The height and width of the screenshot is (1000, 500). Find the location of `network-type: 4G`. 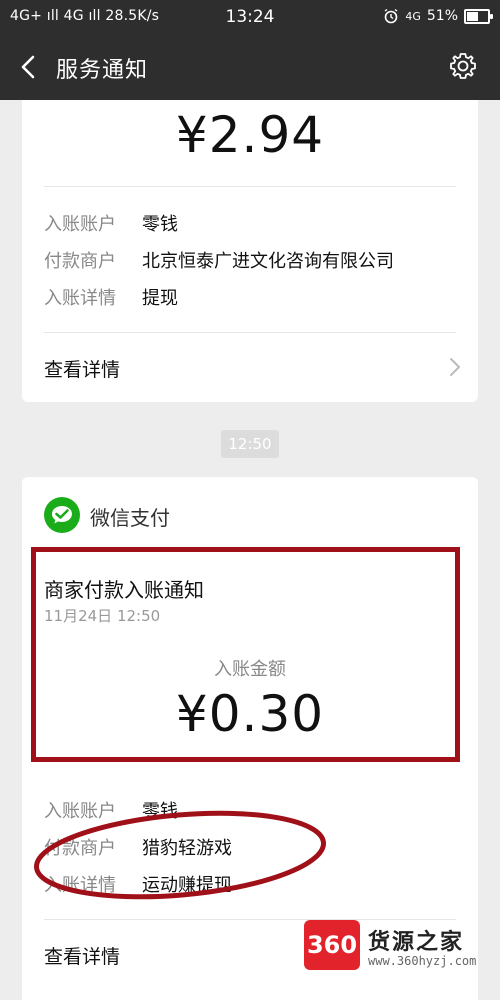

network-type: 4G is located at coordinates (413, 16).